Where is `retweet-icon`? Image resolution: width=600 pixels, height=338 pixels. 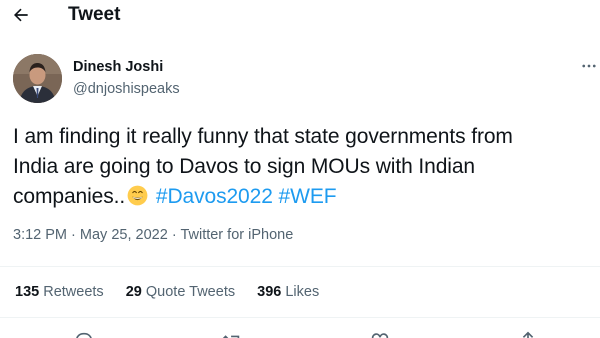 retweet-icon is located at coordinates (231, 336).